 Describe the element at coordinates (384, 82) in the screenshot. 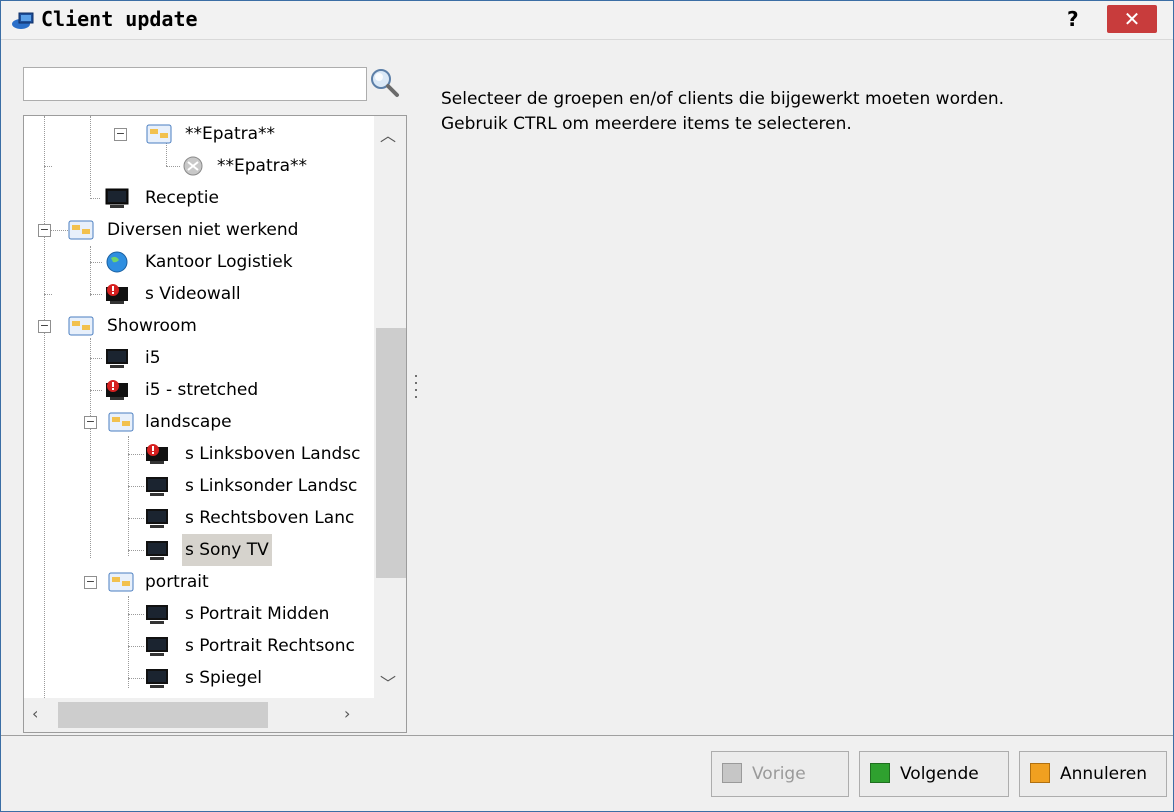

I see `search-icon` at that location.